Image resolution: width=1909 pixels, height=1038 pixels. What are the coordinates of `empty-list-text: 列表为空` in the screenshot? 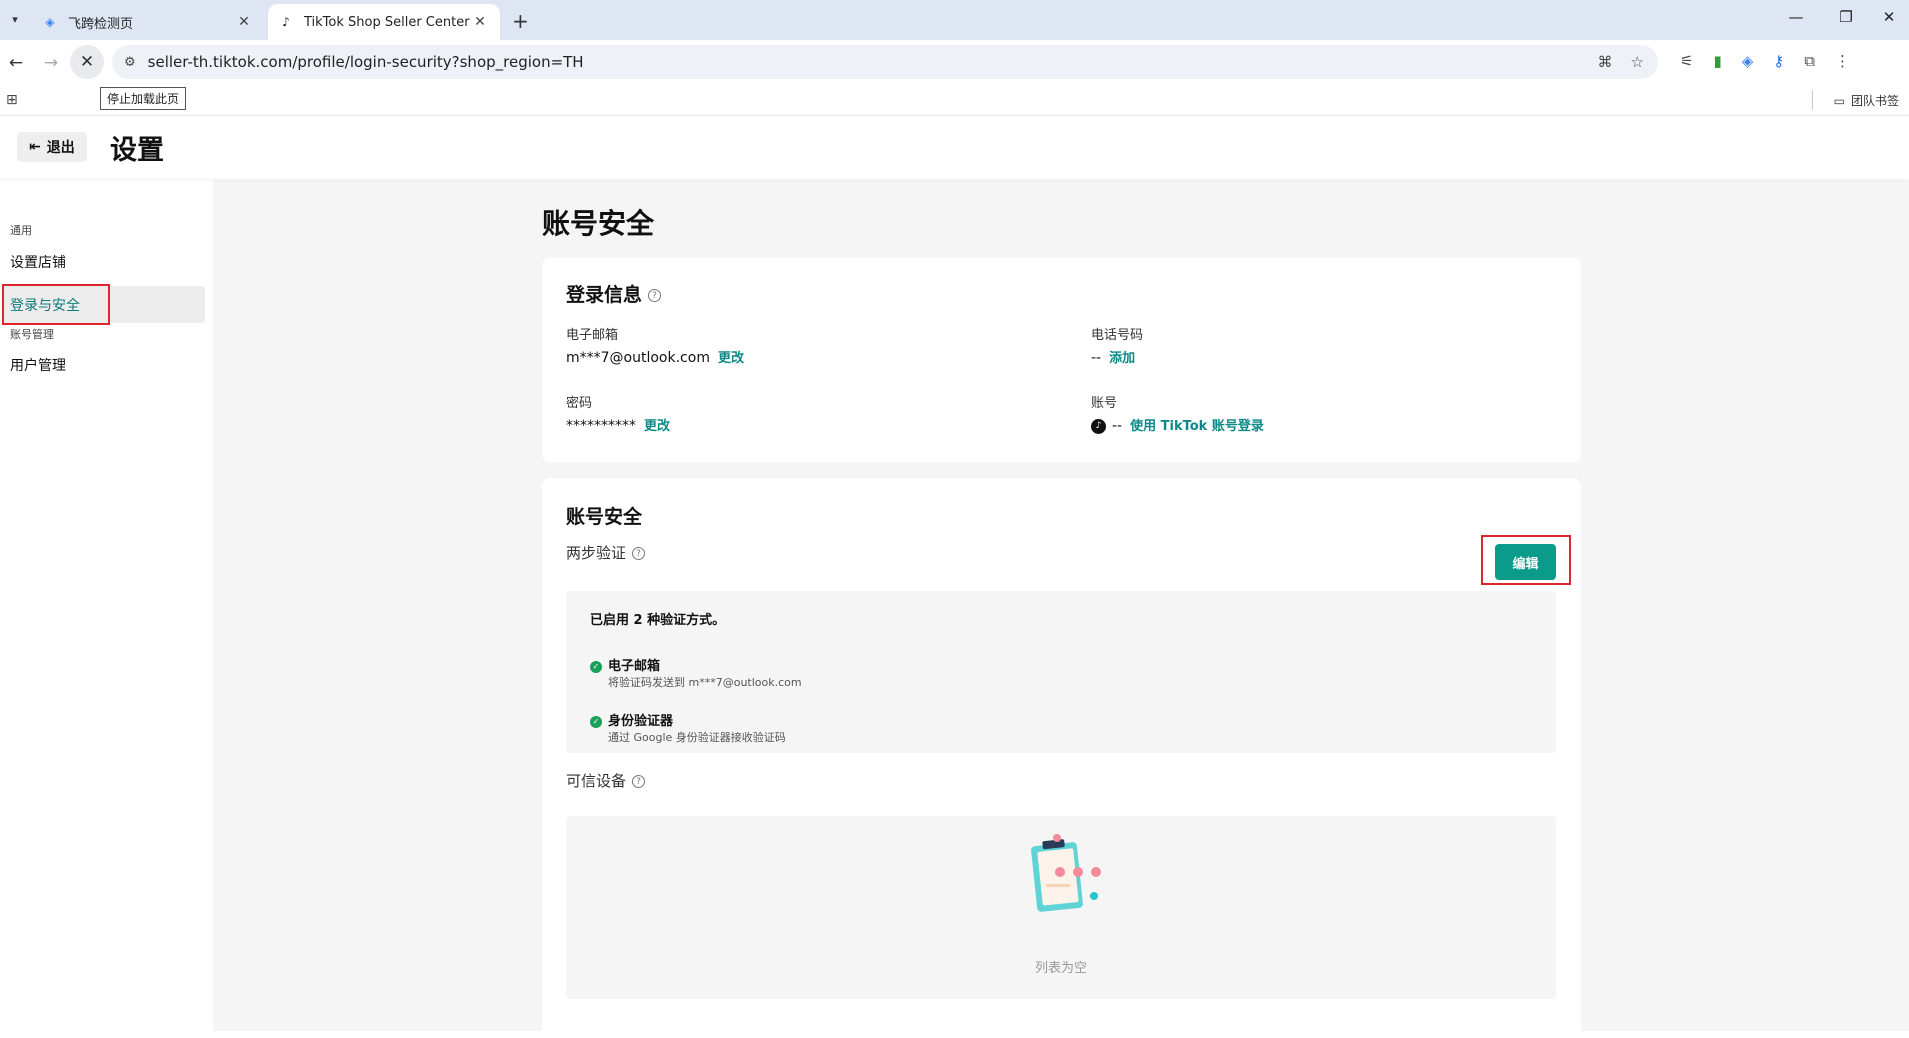 It's located at (1060, 968).